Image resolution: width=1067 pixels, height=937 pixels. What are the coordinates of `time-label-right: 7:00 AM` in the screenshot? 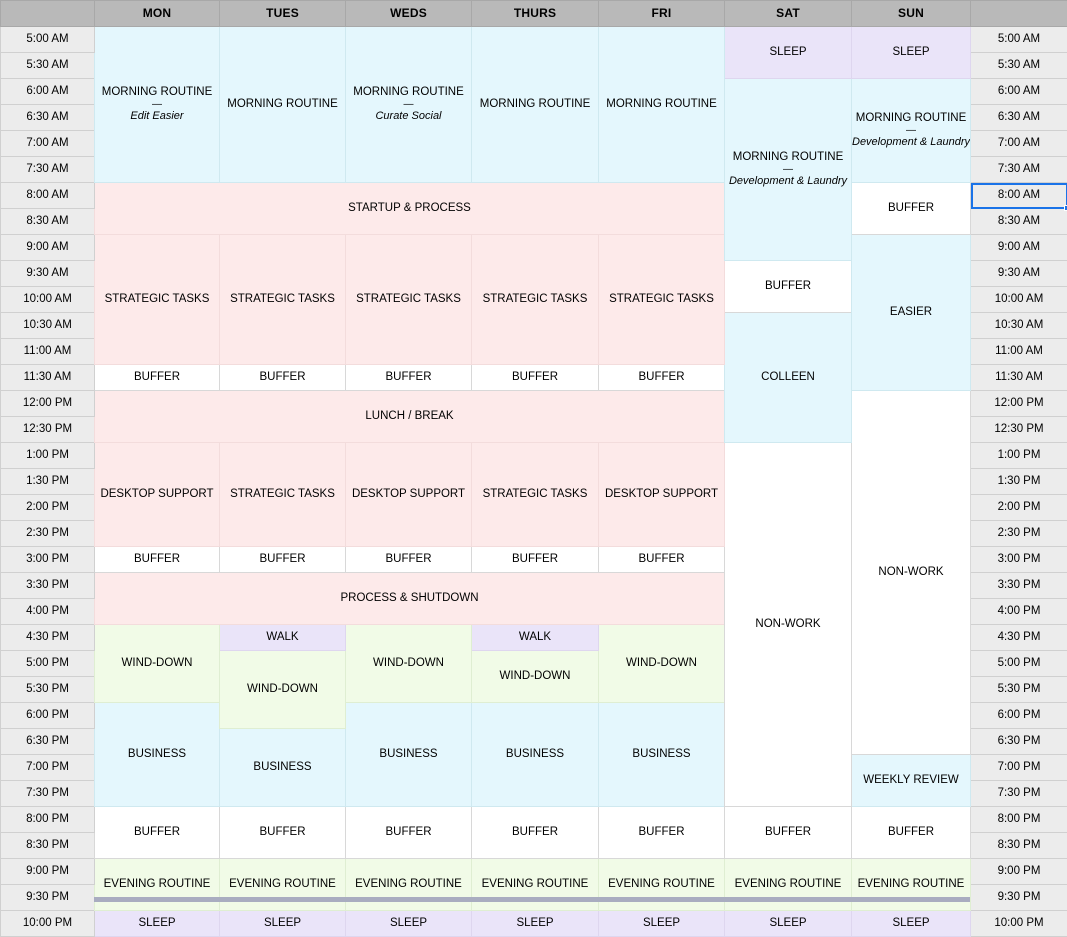 It's located at (1019, 144).